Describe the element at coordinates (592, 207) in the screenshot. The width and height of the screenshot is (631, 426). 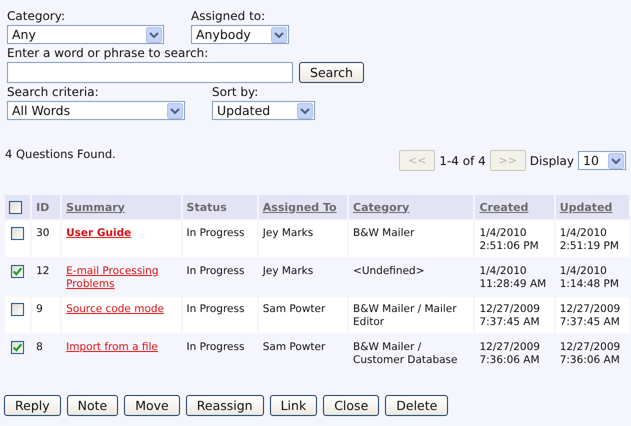
I see `column-header: Updated` at that location.